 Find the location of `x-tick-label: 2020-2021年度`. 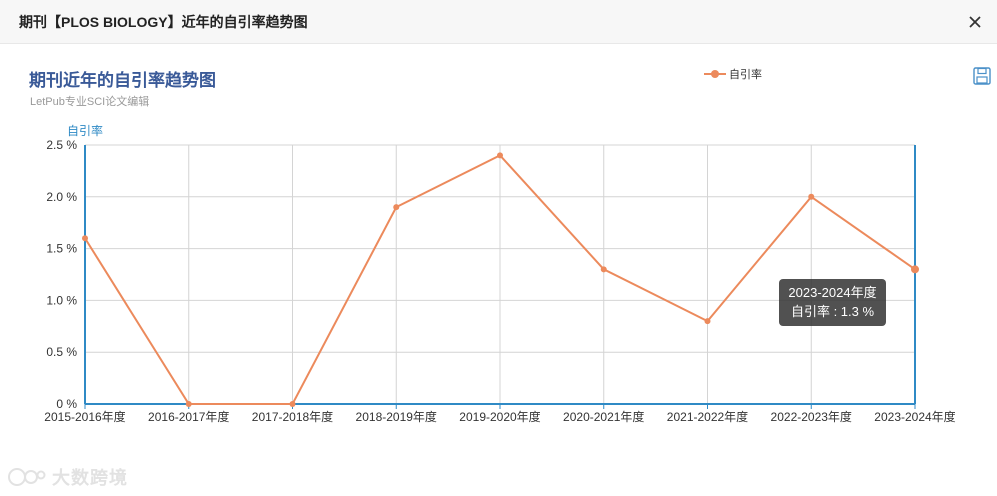

x-tick-label: 2020-2021年度 is located at coordinates (603, 416).